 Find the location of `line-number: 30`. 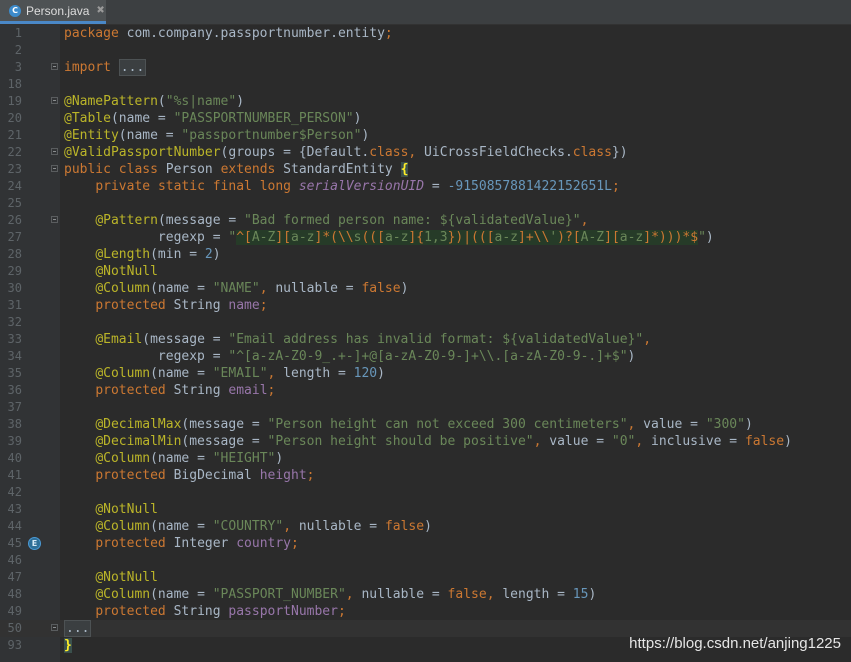

line-number: 30 is located at coordinates (14, 288).